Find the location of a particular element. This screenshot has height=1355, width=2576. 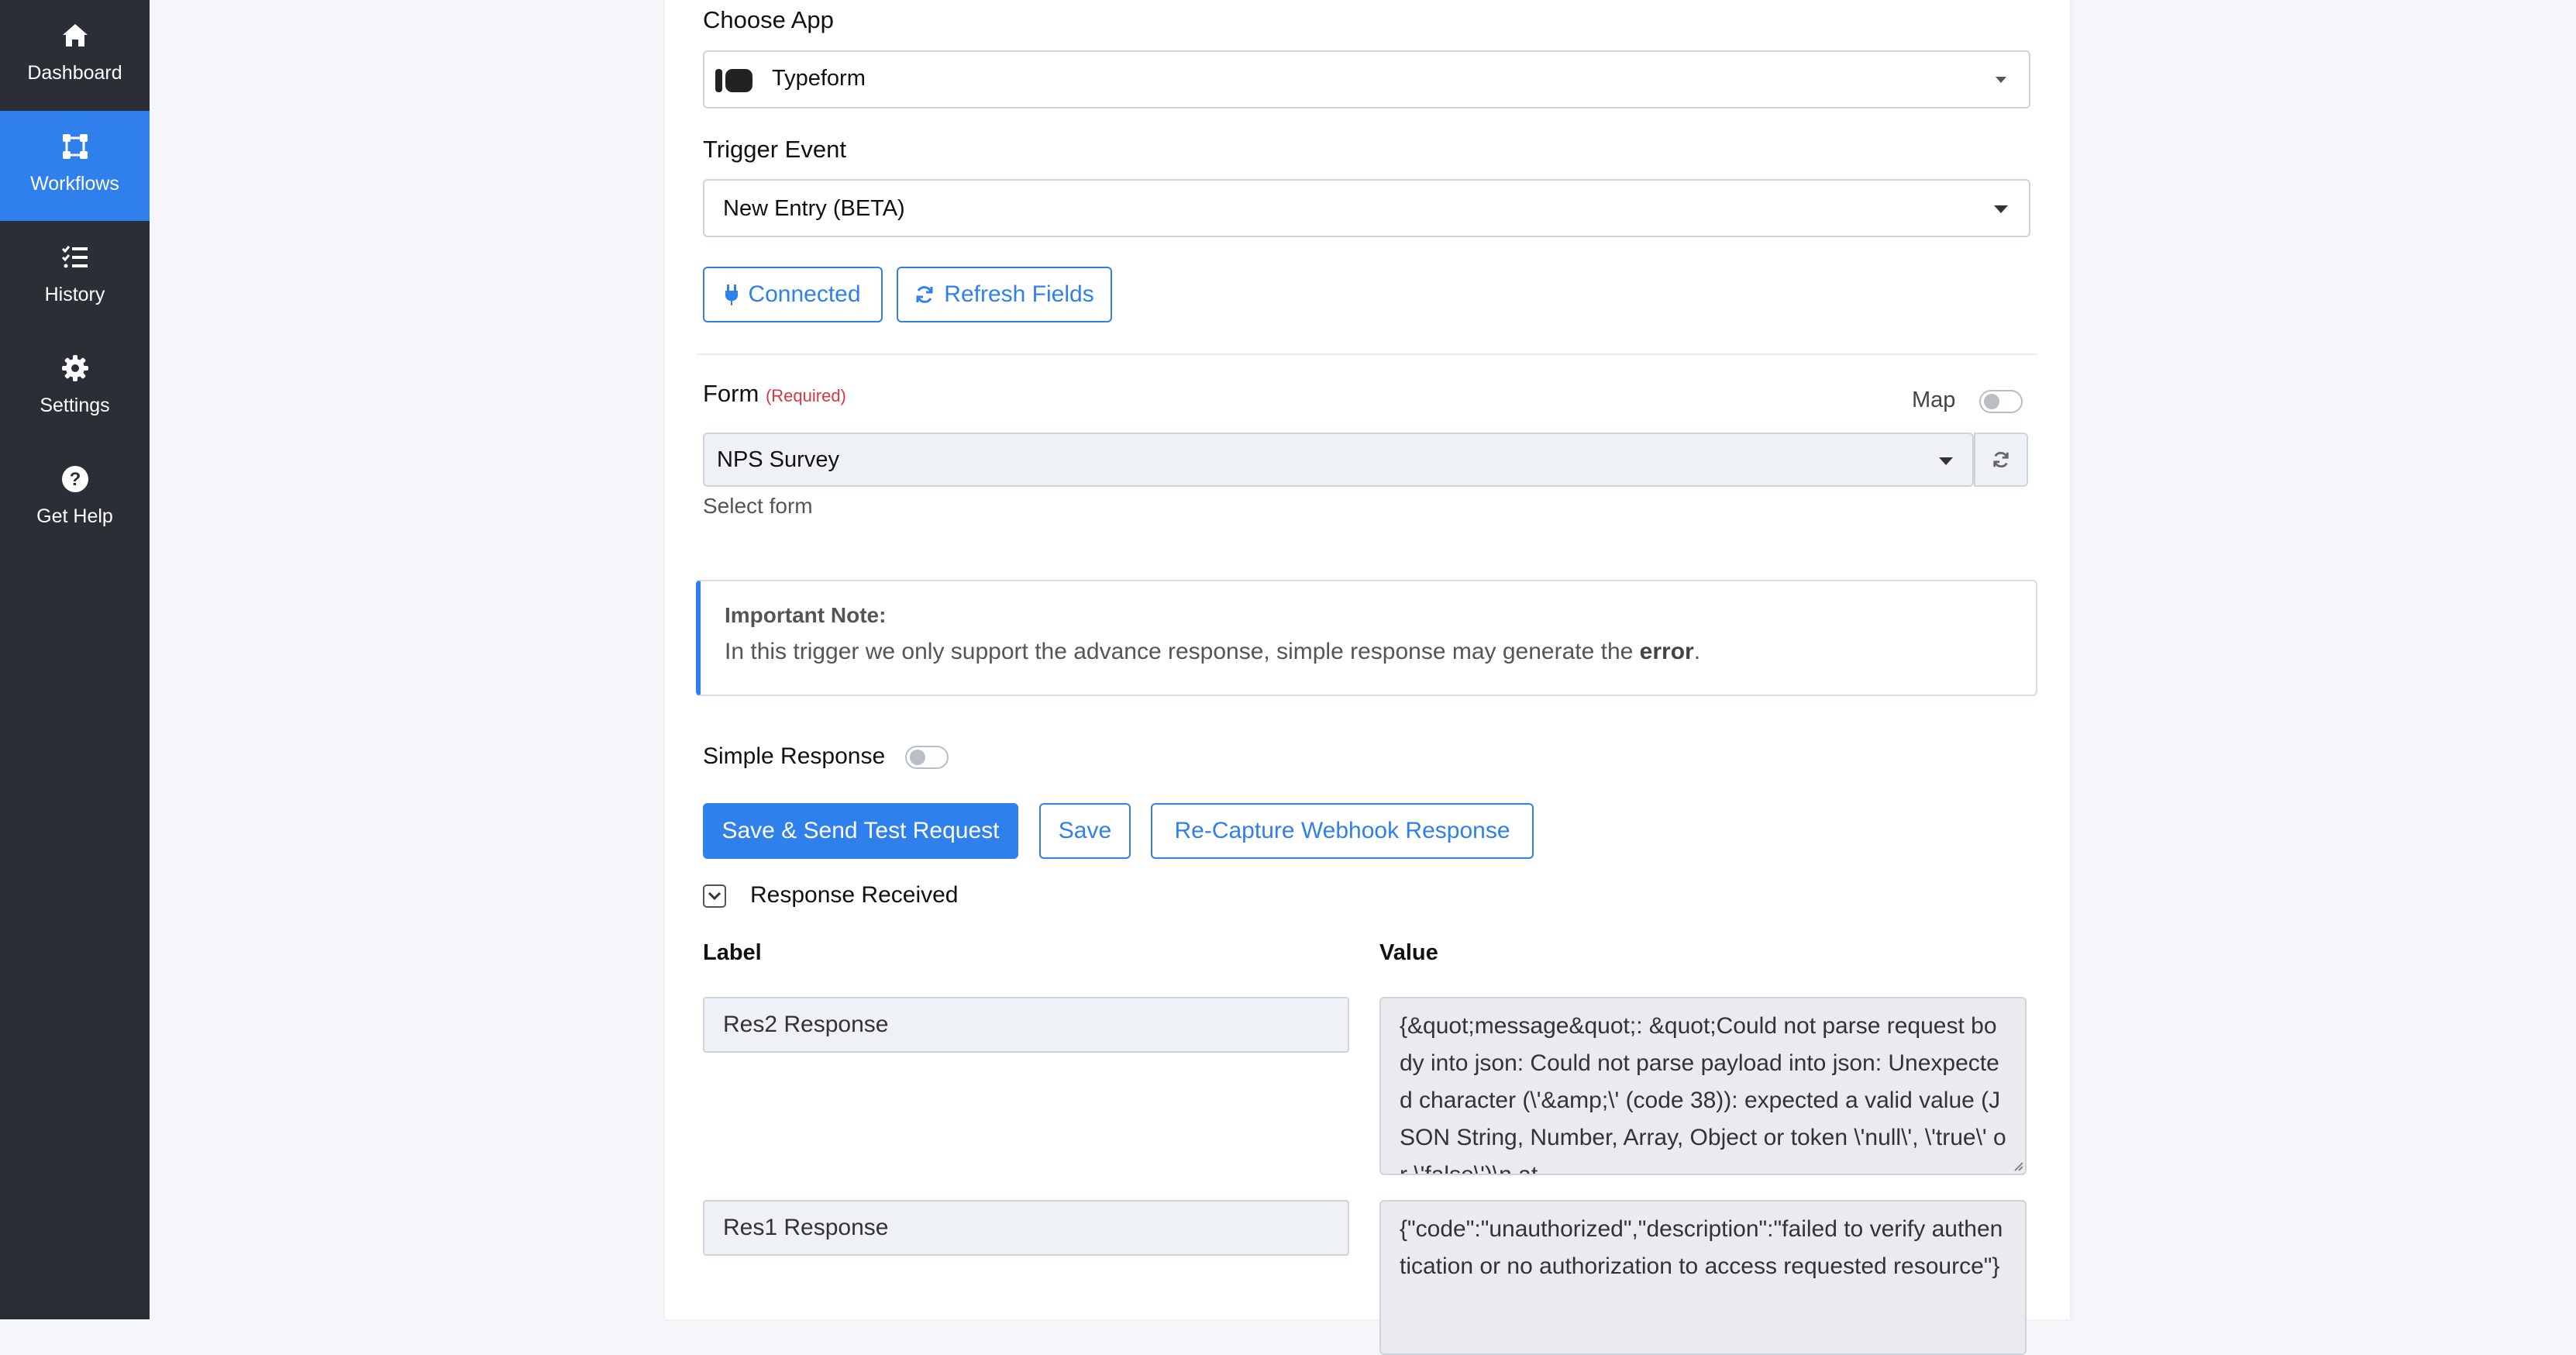

sidebar-item-dashboard: Dashboard is located at coordinates (75, 55).